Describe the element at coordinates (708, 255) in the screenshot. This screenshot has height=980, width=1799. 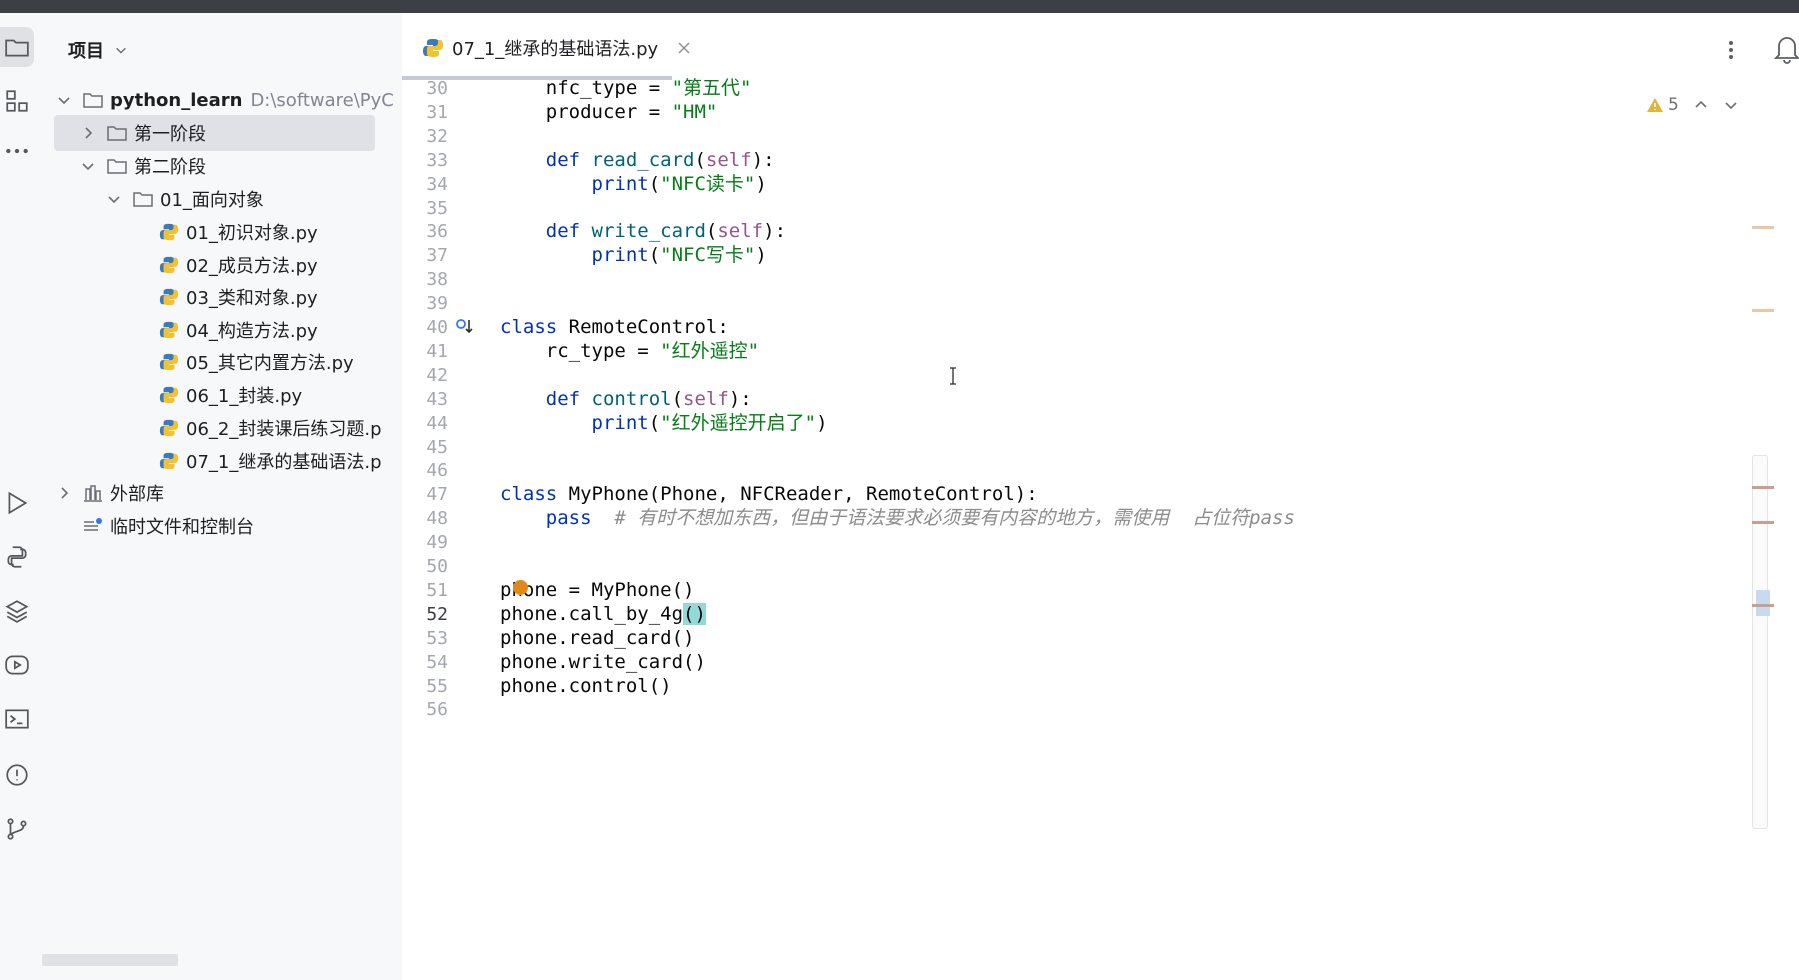
I see `code-token: "NFC写卡"` at that location.